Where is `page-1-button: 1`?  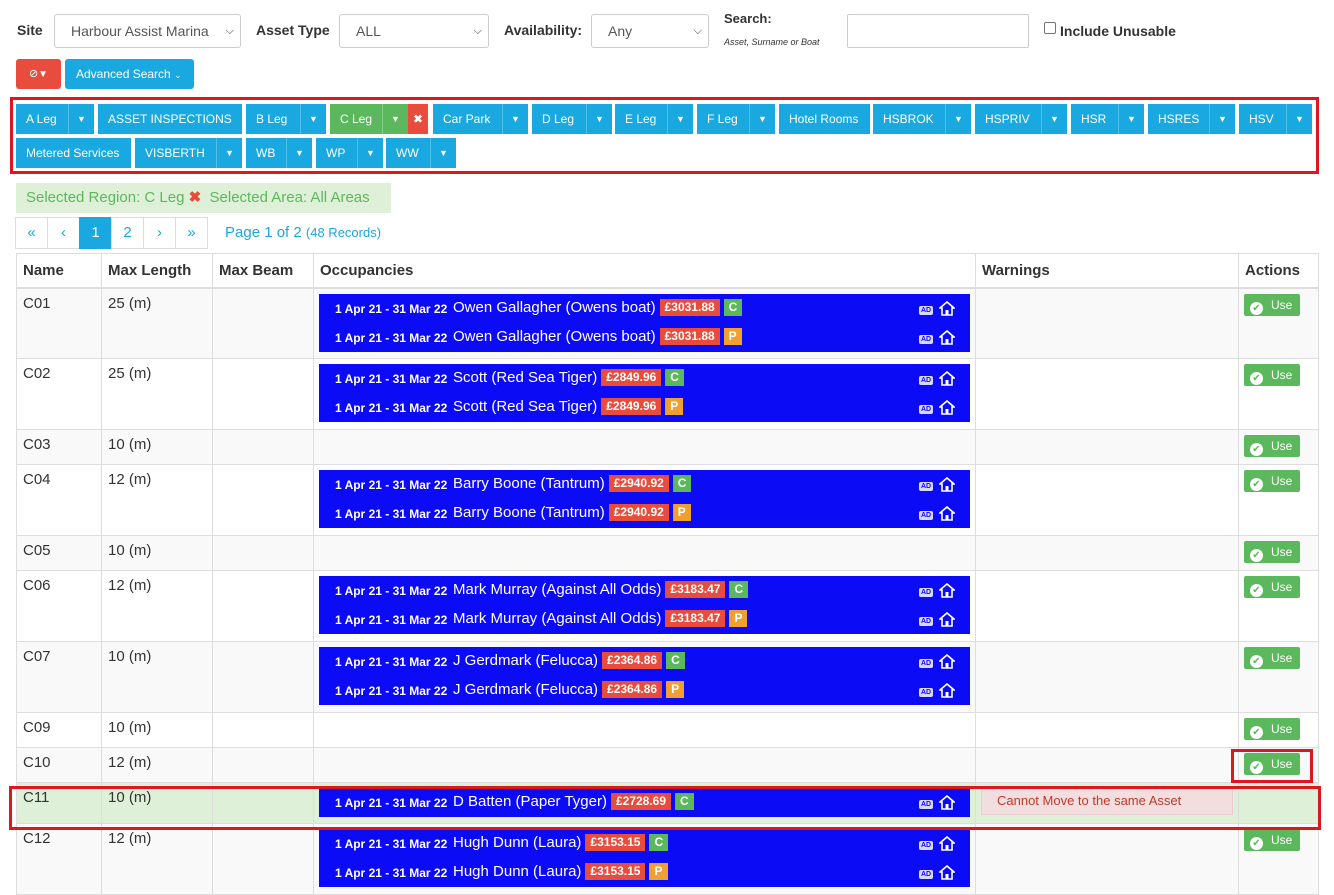
page-1-button: 1 is located at coordinates (95, 233).